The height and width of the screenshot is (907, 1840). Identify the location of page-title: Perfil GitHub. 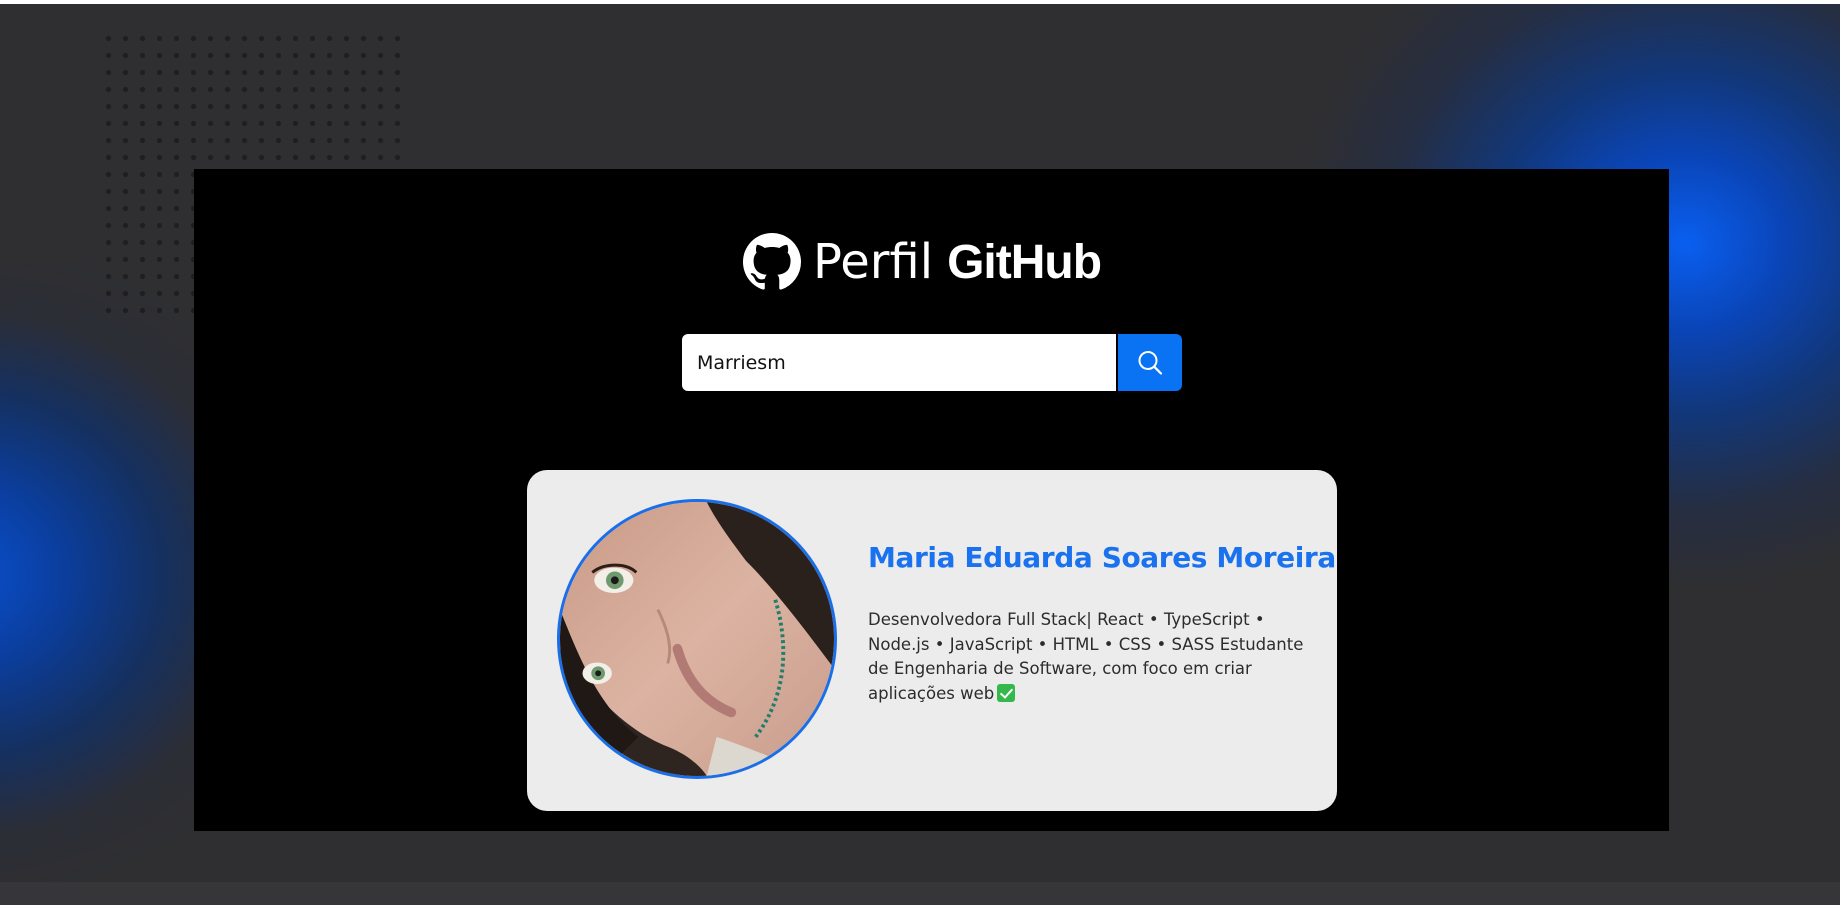
(922, 262).